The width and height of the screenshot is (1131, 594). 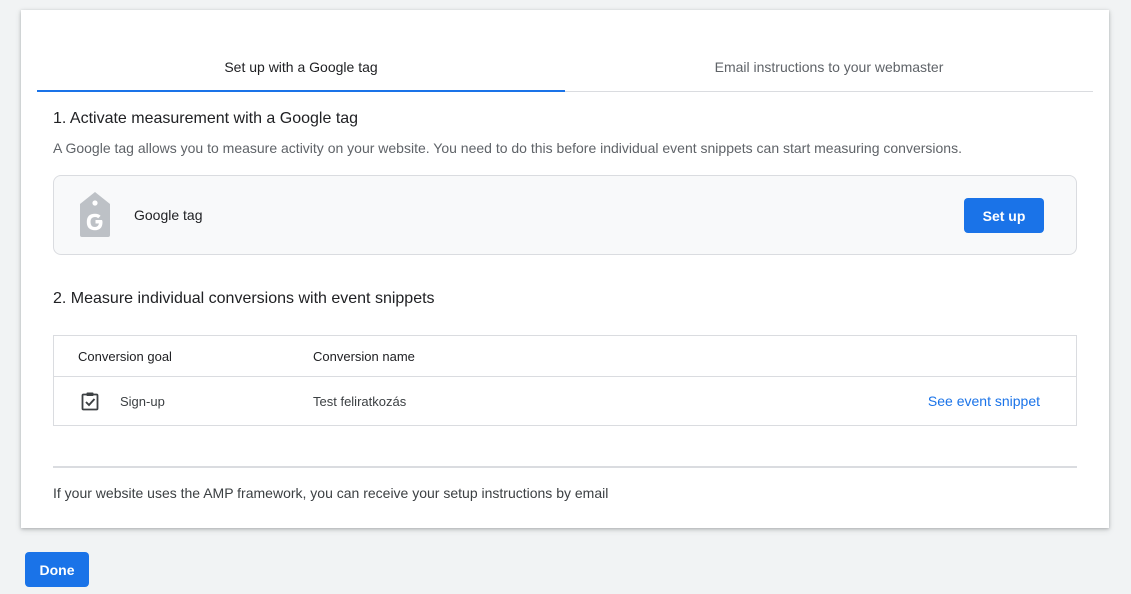 I want to click on goal-cell: Sign-up, so click(x=121, y=401).